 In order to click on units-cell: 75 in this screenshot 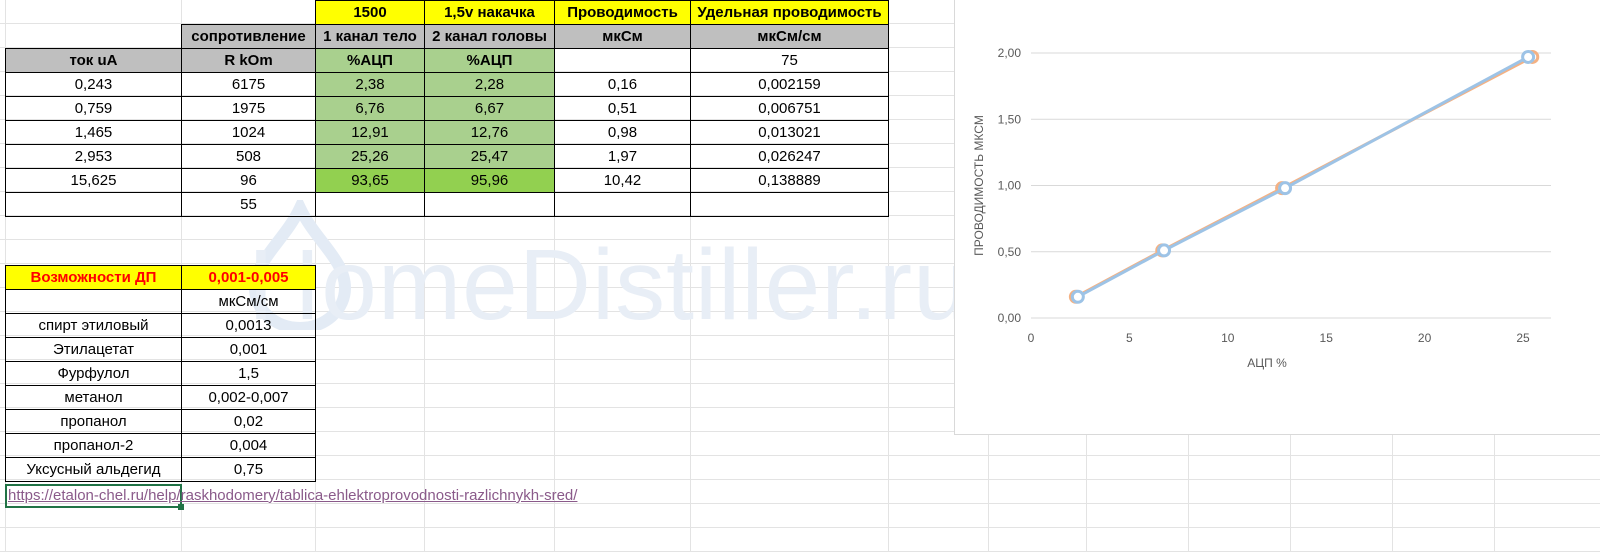, I will do `click(789, 60)`.